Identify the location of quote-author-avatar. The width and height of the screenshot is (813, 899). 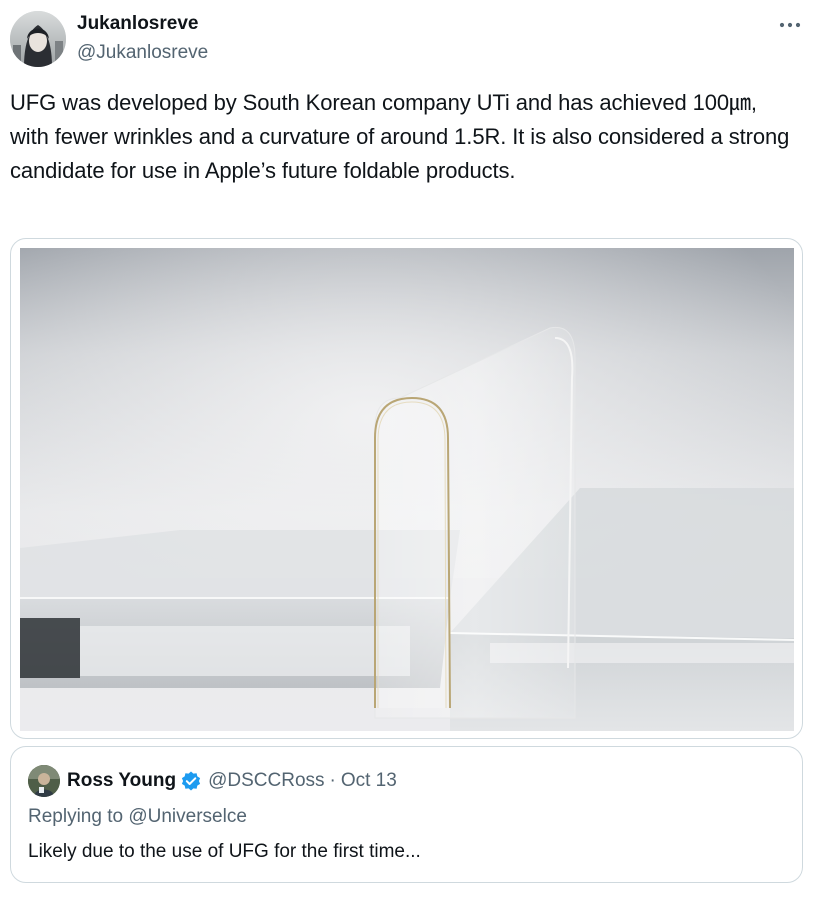
(44, 781).